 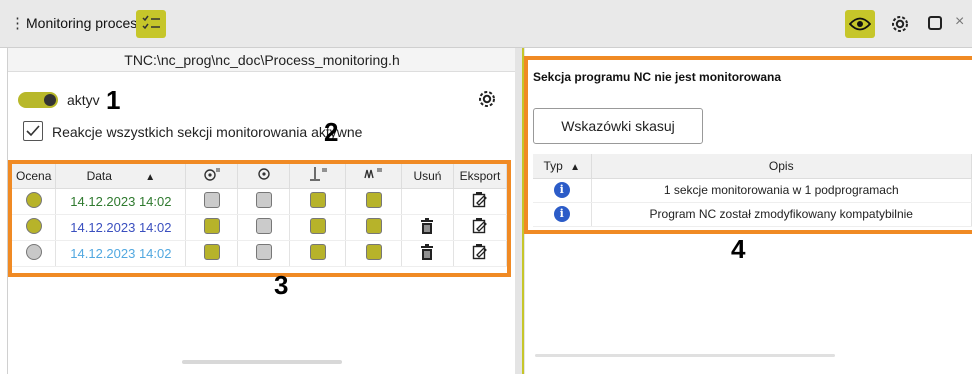 I want to click on settings-gear-icon, so click(x=487, y=101).